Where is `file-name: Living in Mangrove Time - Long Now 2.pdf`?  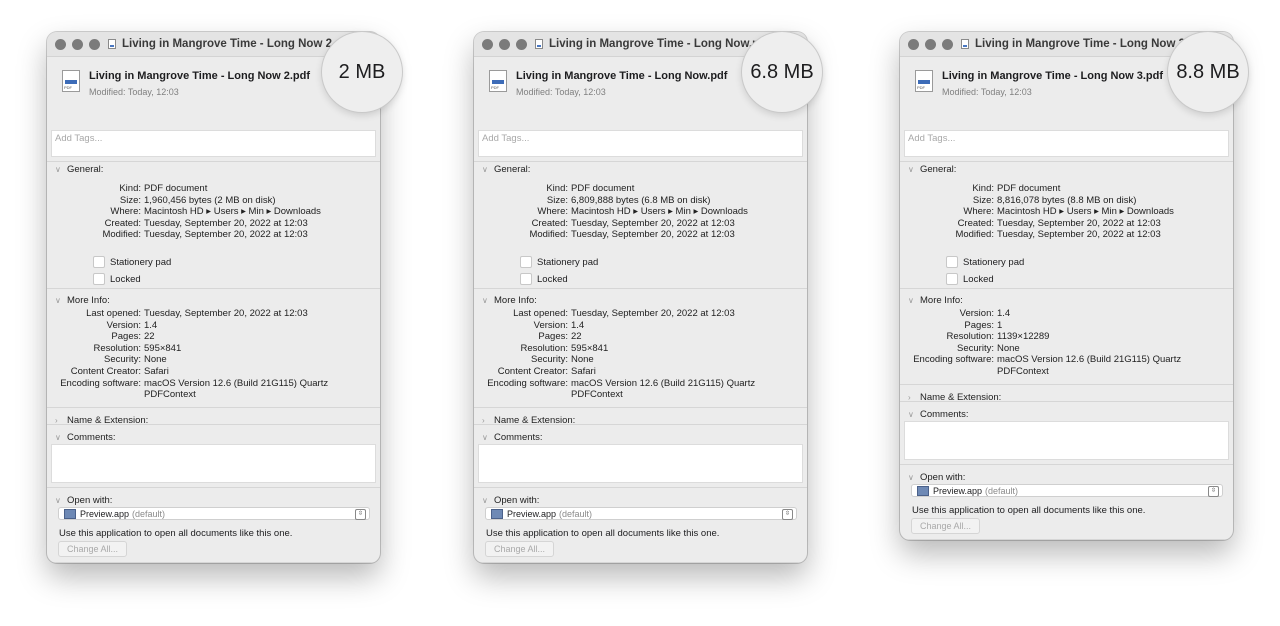
file-name: Living in Mangrove Time - Long Now 2.pdf is located at coordinates (200, 76).